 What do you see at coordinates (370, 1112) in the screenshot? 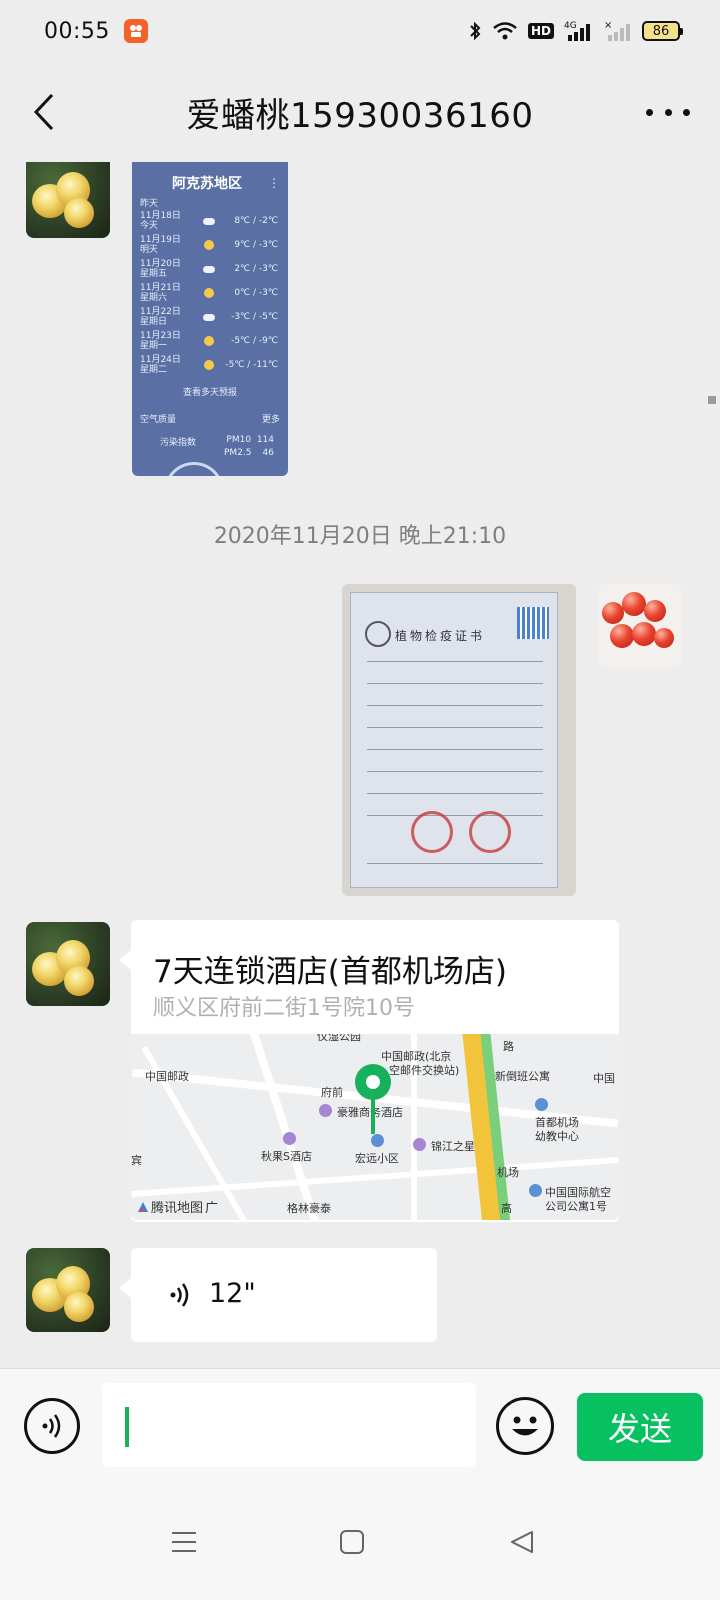
I see `map-label: 豪雅商务酒店` at bounding box center [370, 1112].